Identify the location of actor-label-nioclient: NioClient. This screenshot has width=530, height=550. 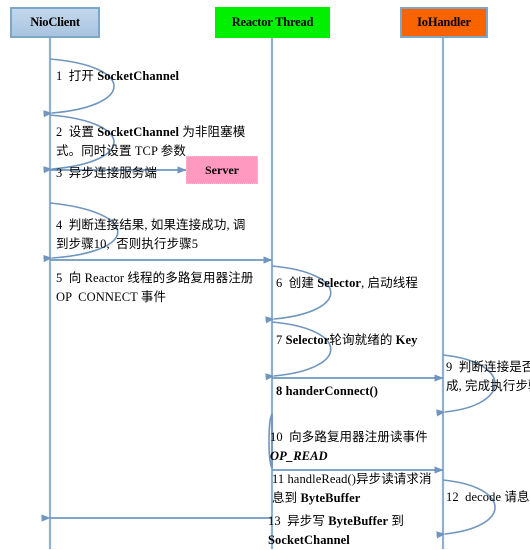
(55, 22).